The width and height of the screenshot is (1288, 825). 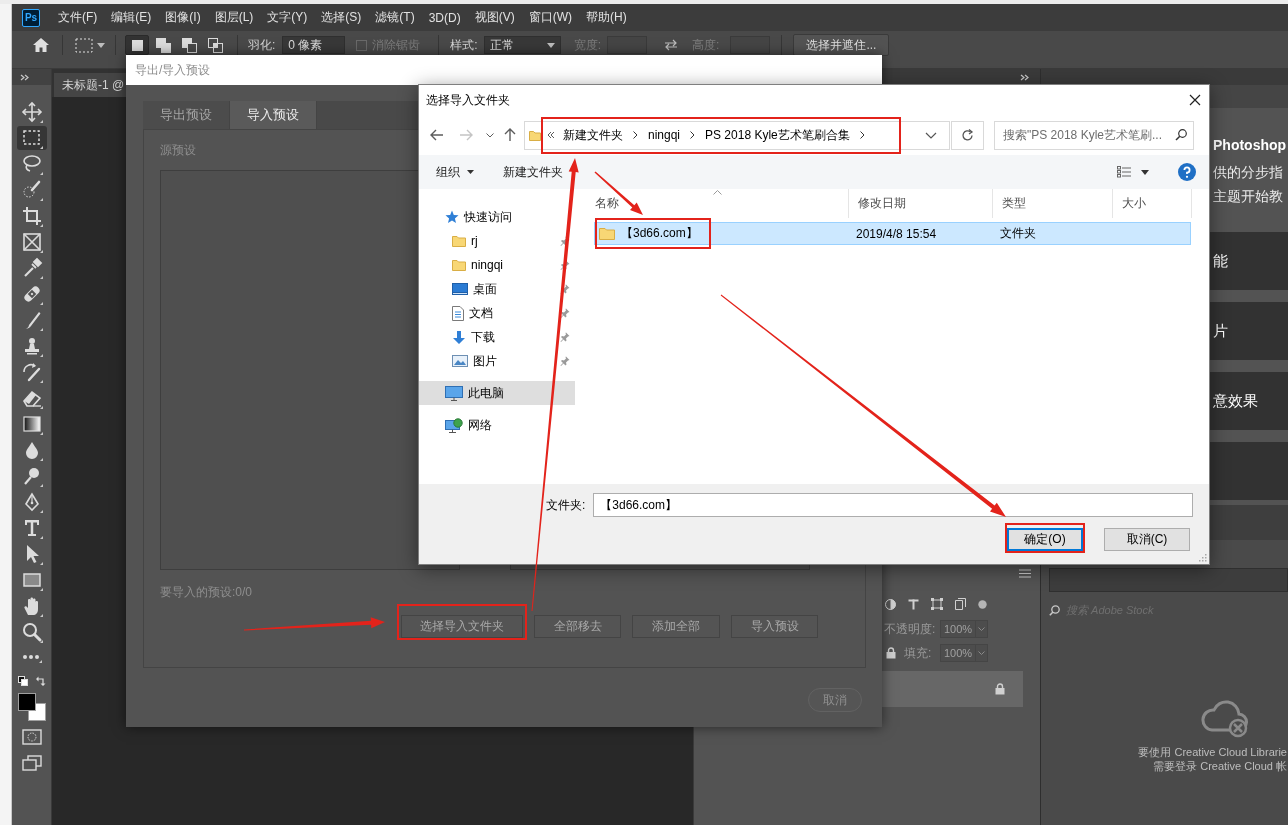 I want to click on modified-date-cell-text: 2019/4/8 15:54, so click(x=896, y=233).